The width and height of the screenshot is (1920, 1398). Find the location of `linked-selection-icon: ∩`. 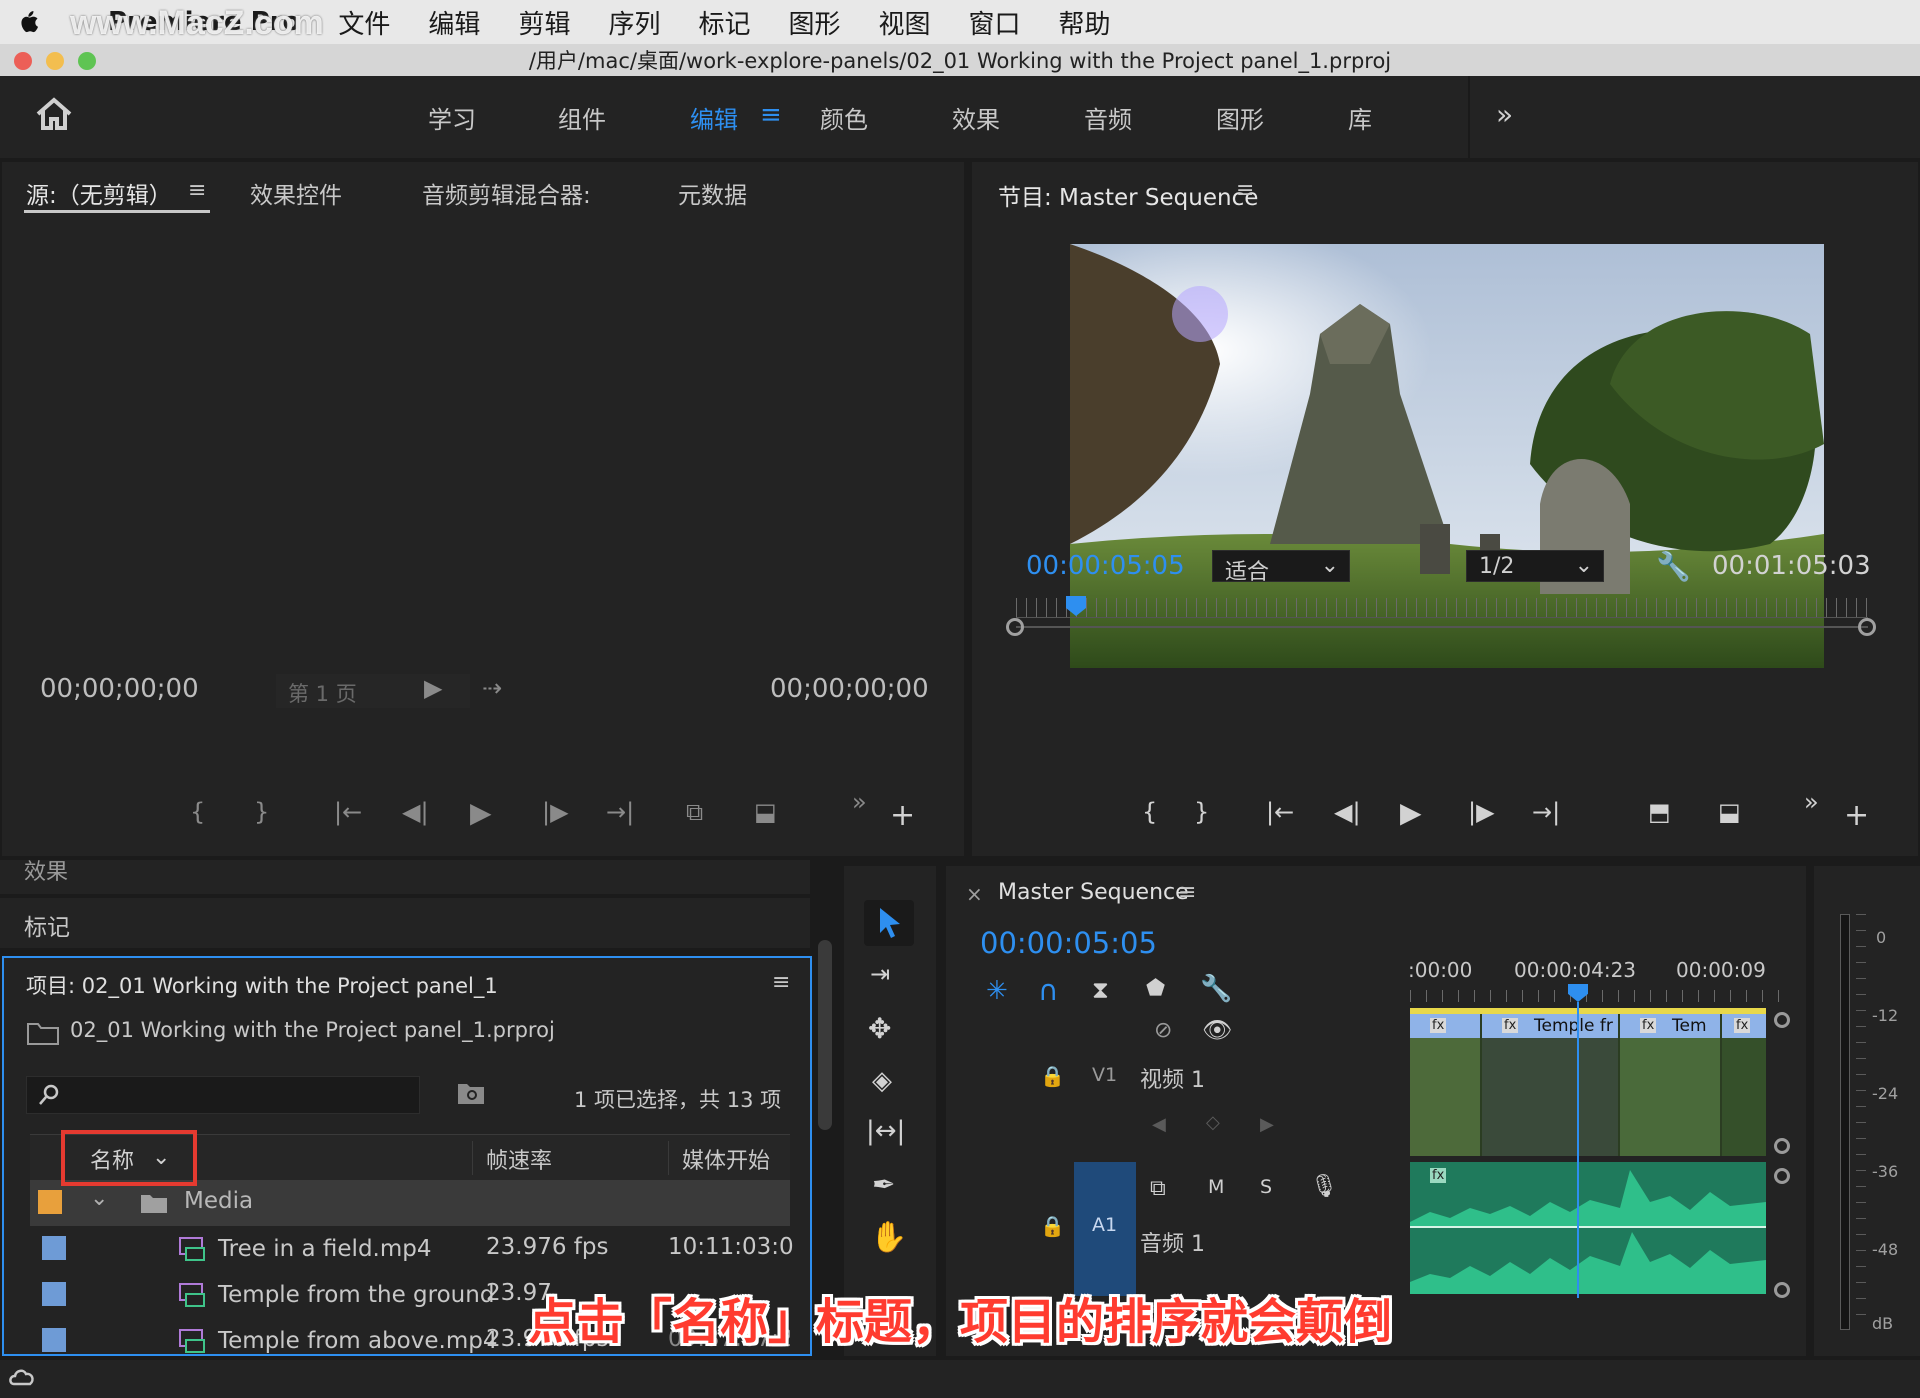

linked-selection-icon: ∩ is located at coordinates (1048, 990).